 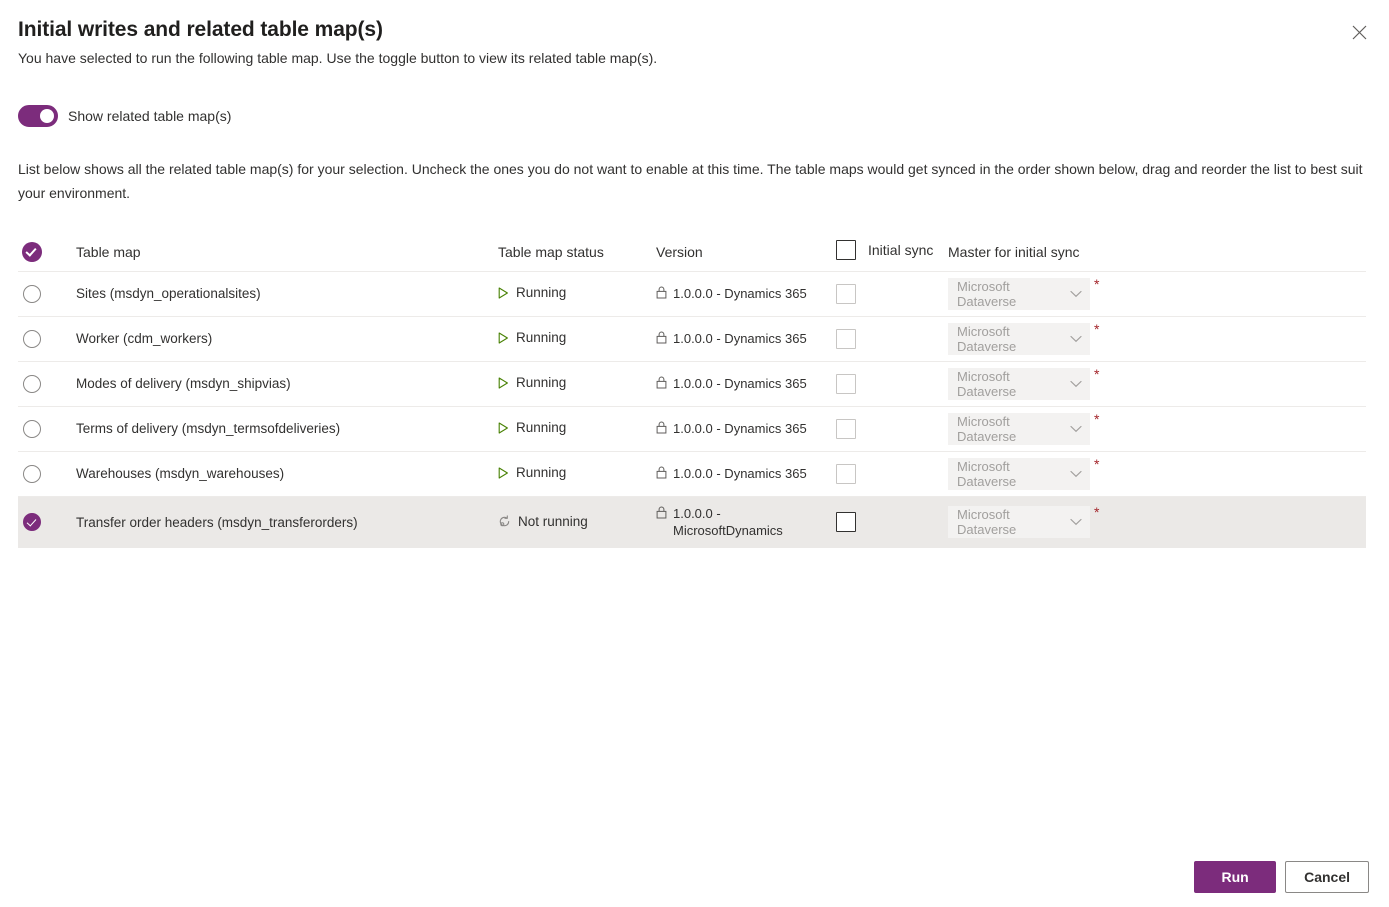 What do you see at coordinates (728, 522) in the screenshot?
I see `version-text: 1.0.0.0 - MicrosoftDynamics` at bounding box center [728, 522].